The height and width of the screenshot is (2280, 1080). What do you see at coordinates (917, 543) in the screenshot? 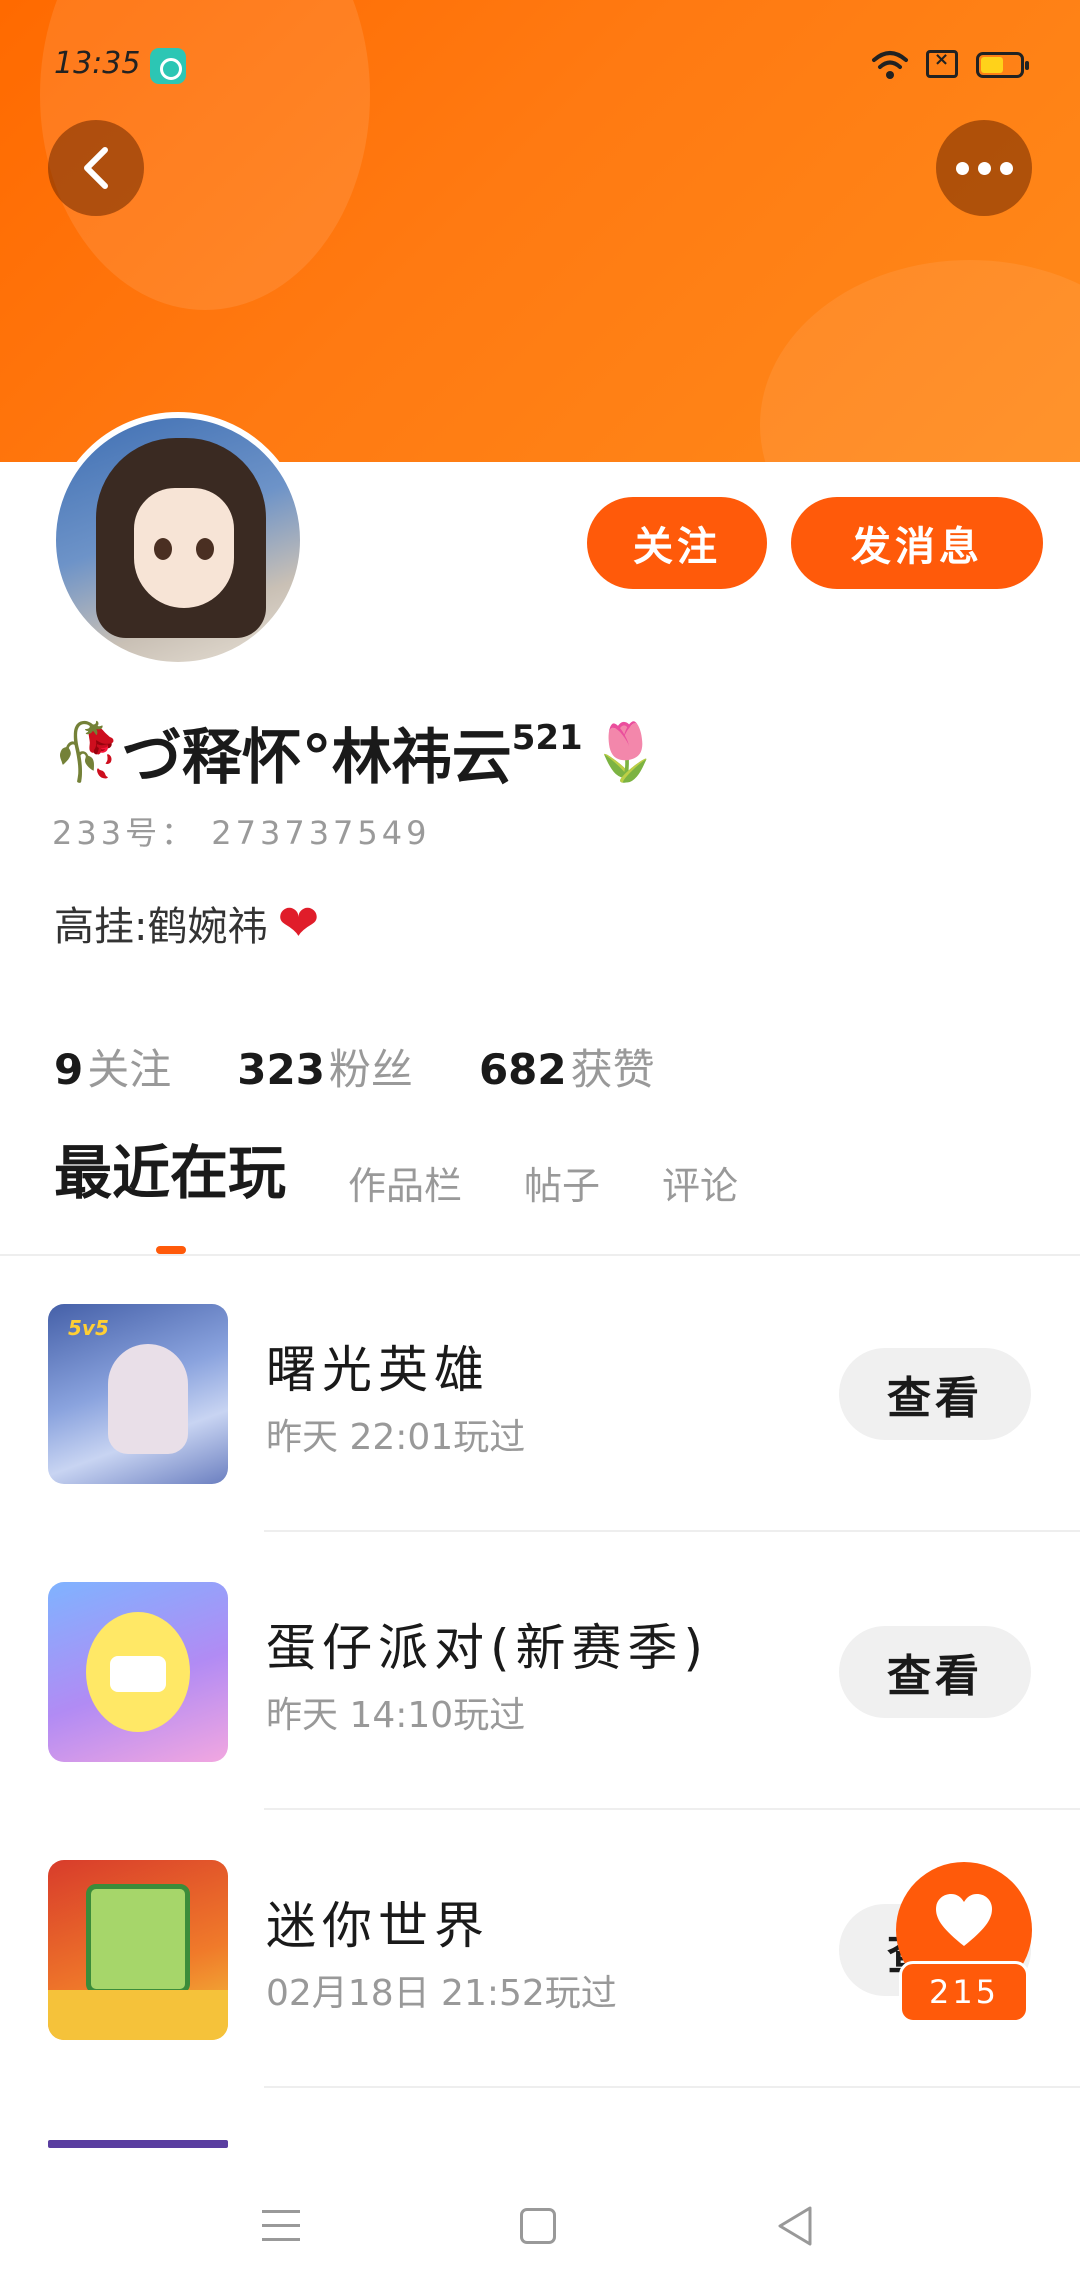
I see `send-message-button: 发消息` at bounding box center [917, 543].